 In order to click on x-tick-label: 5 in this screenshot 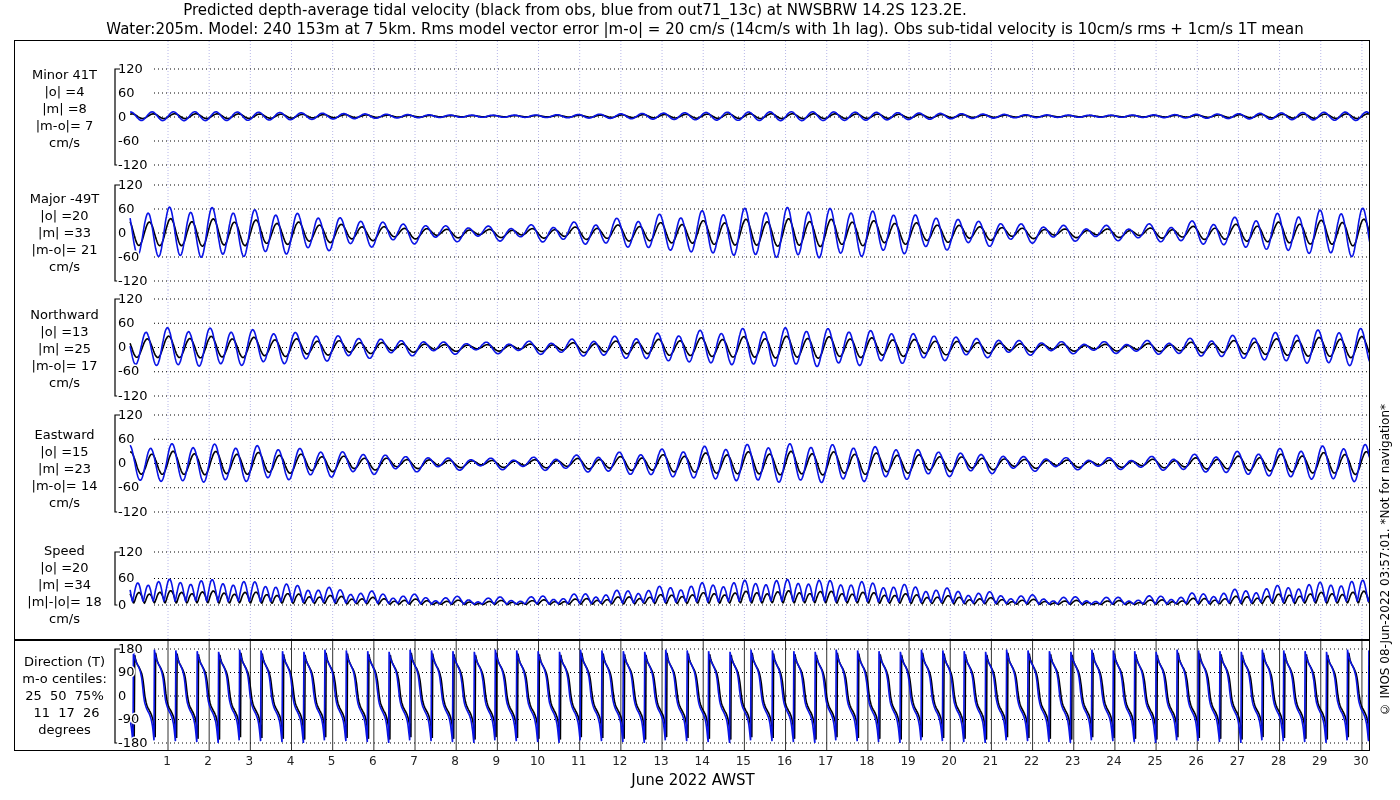, I will do `click(331, 761)`.